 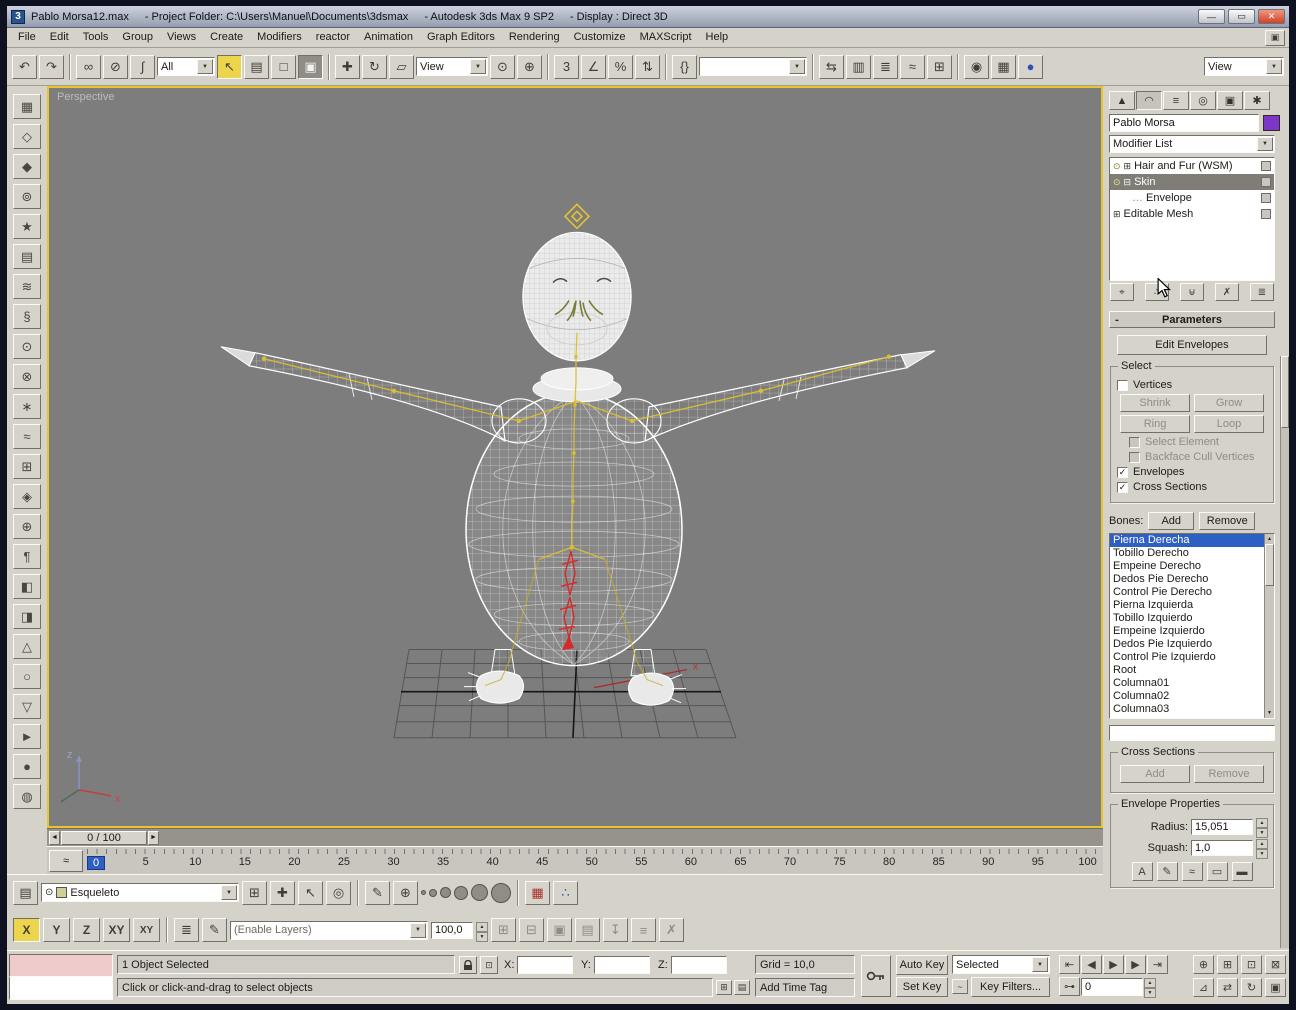 I want to click on hierarchy-tab: ≡, so click(x=1176, y=100).